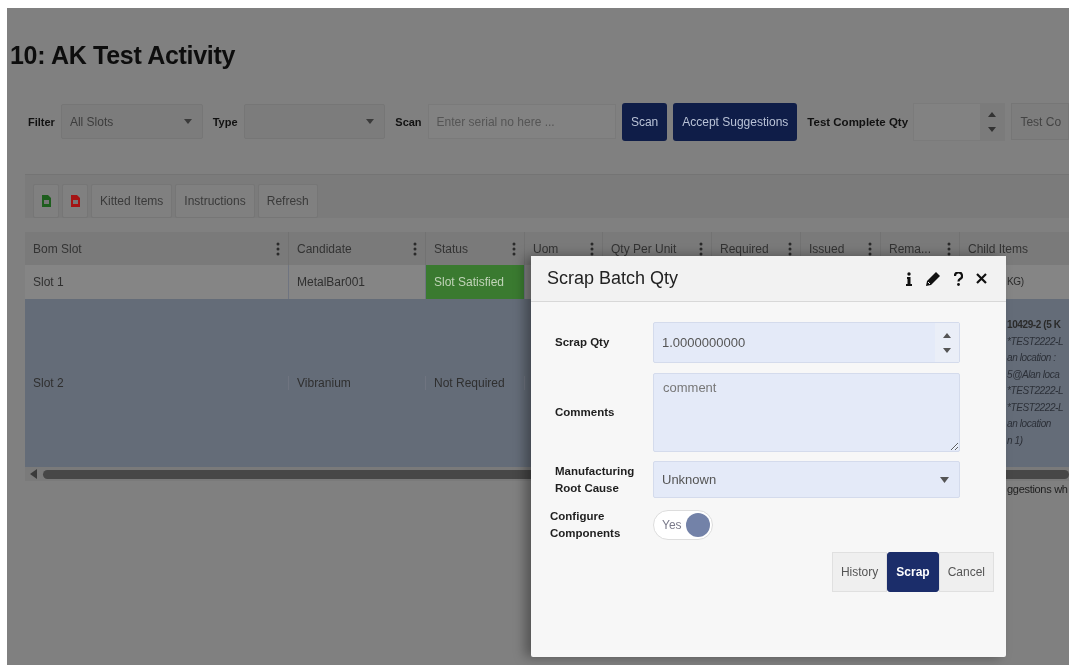  Describe the element at coordinates (1029, 424) in the screenshot. I see `child-item-text: an location` at that location.